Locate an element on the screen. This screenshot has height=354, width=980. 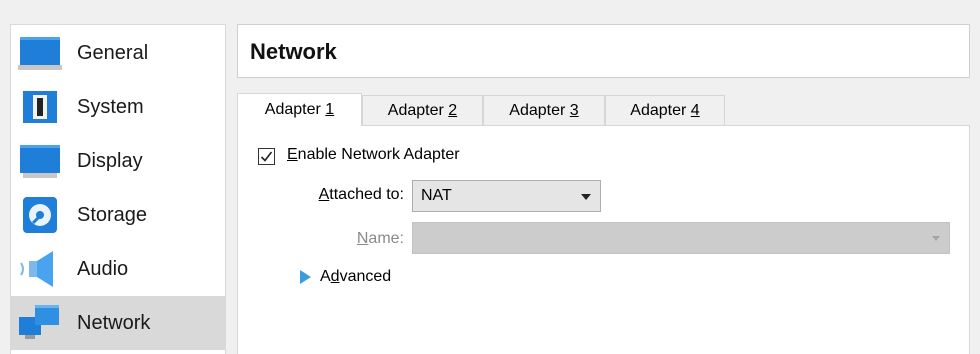
sidebar-item-label: Storage is located at coordinates (112, 214).